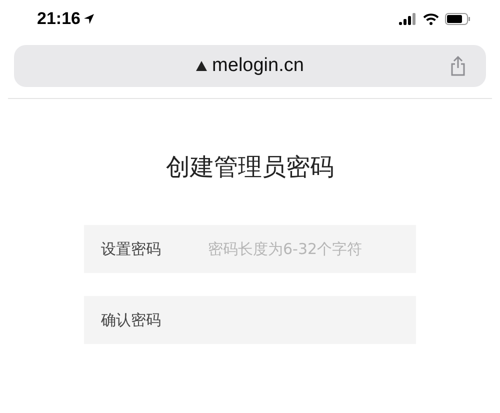  Describe the element at coordinates (89, 18) in the screenshot. I see `location-arrow-icon` at that location.